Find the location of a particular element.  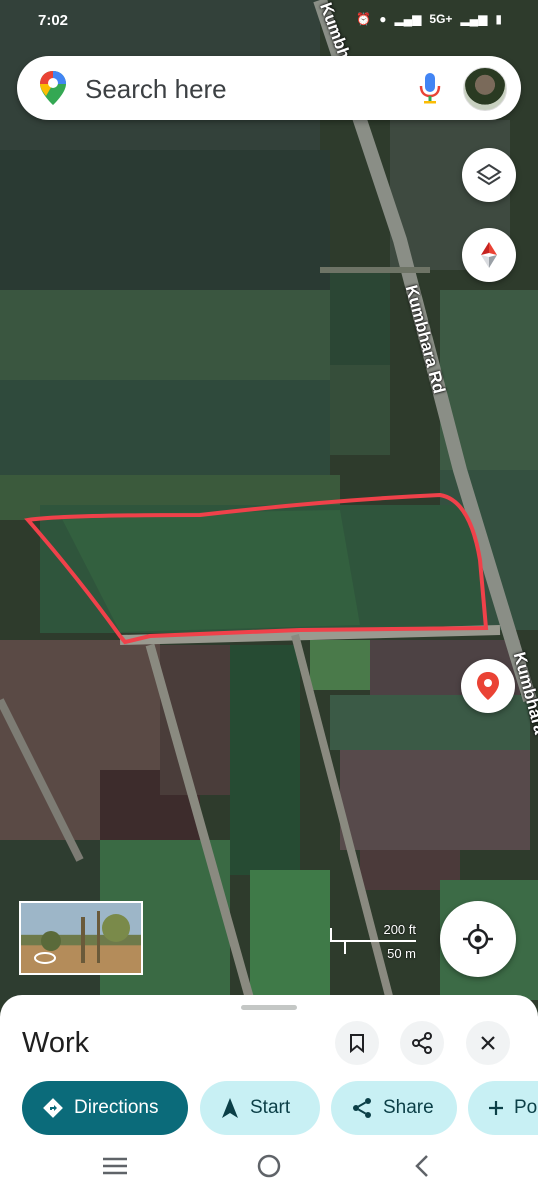

compass-icon is located at coordinates (489, 255).